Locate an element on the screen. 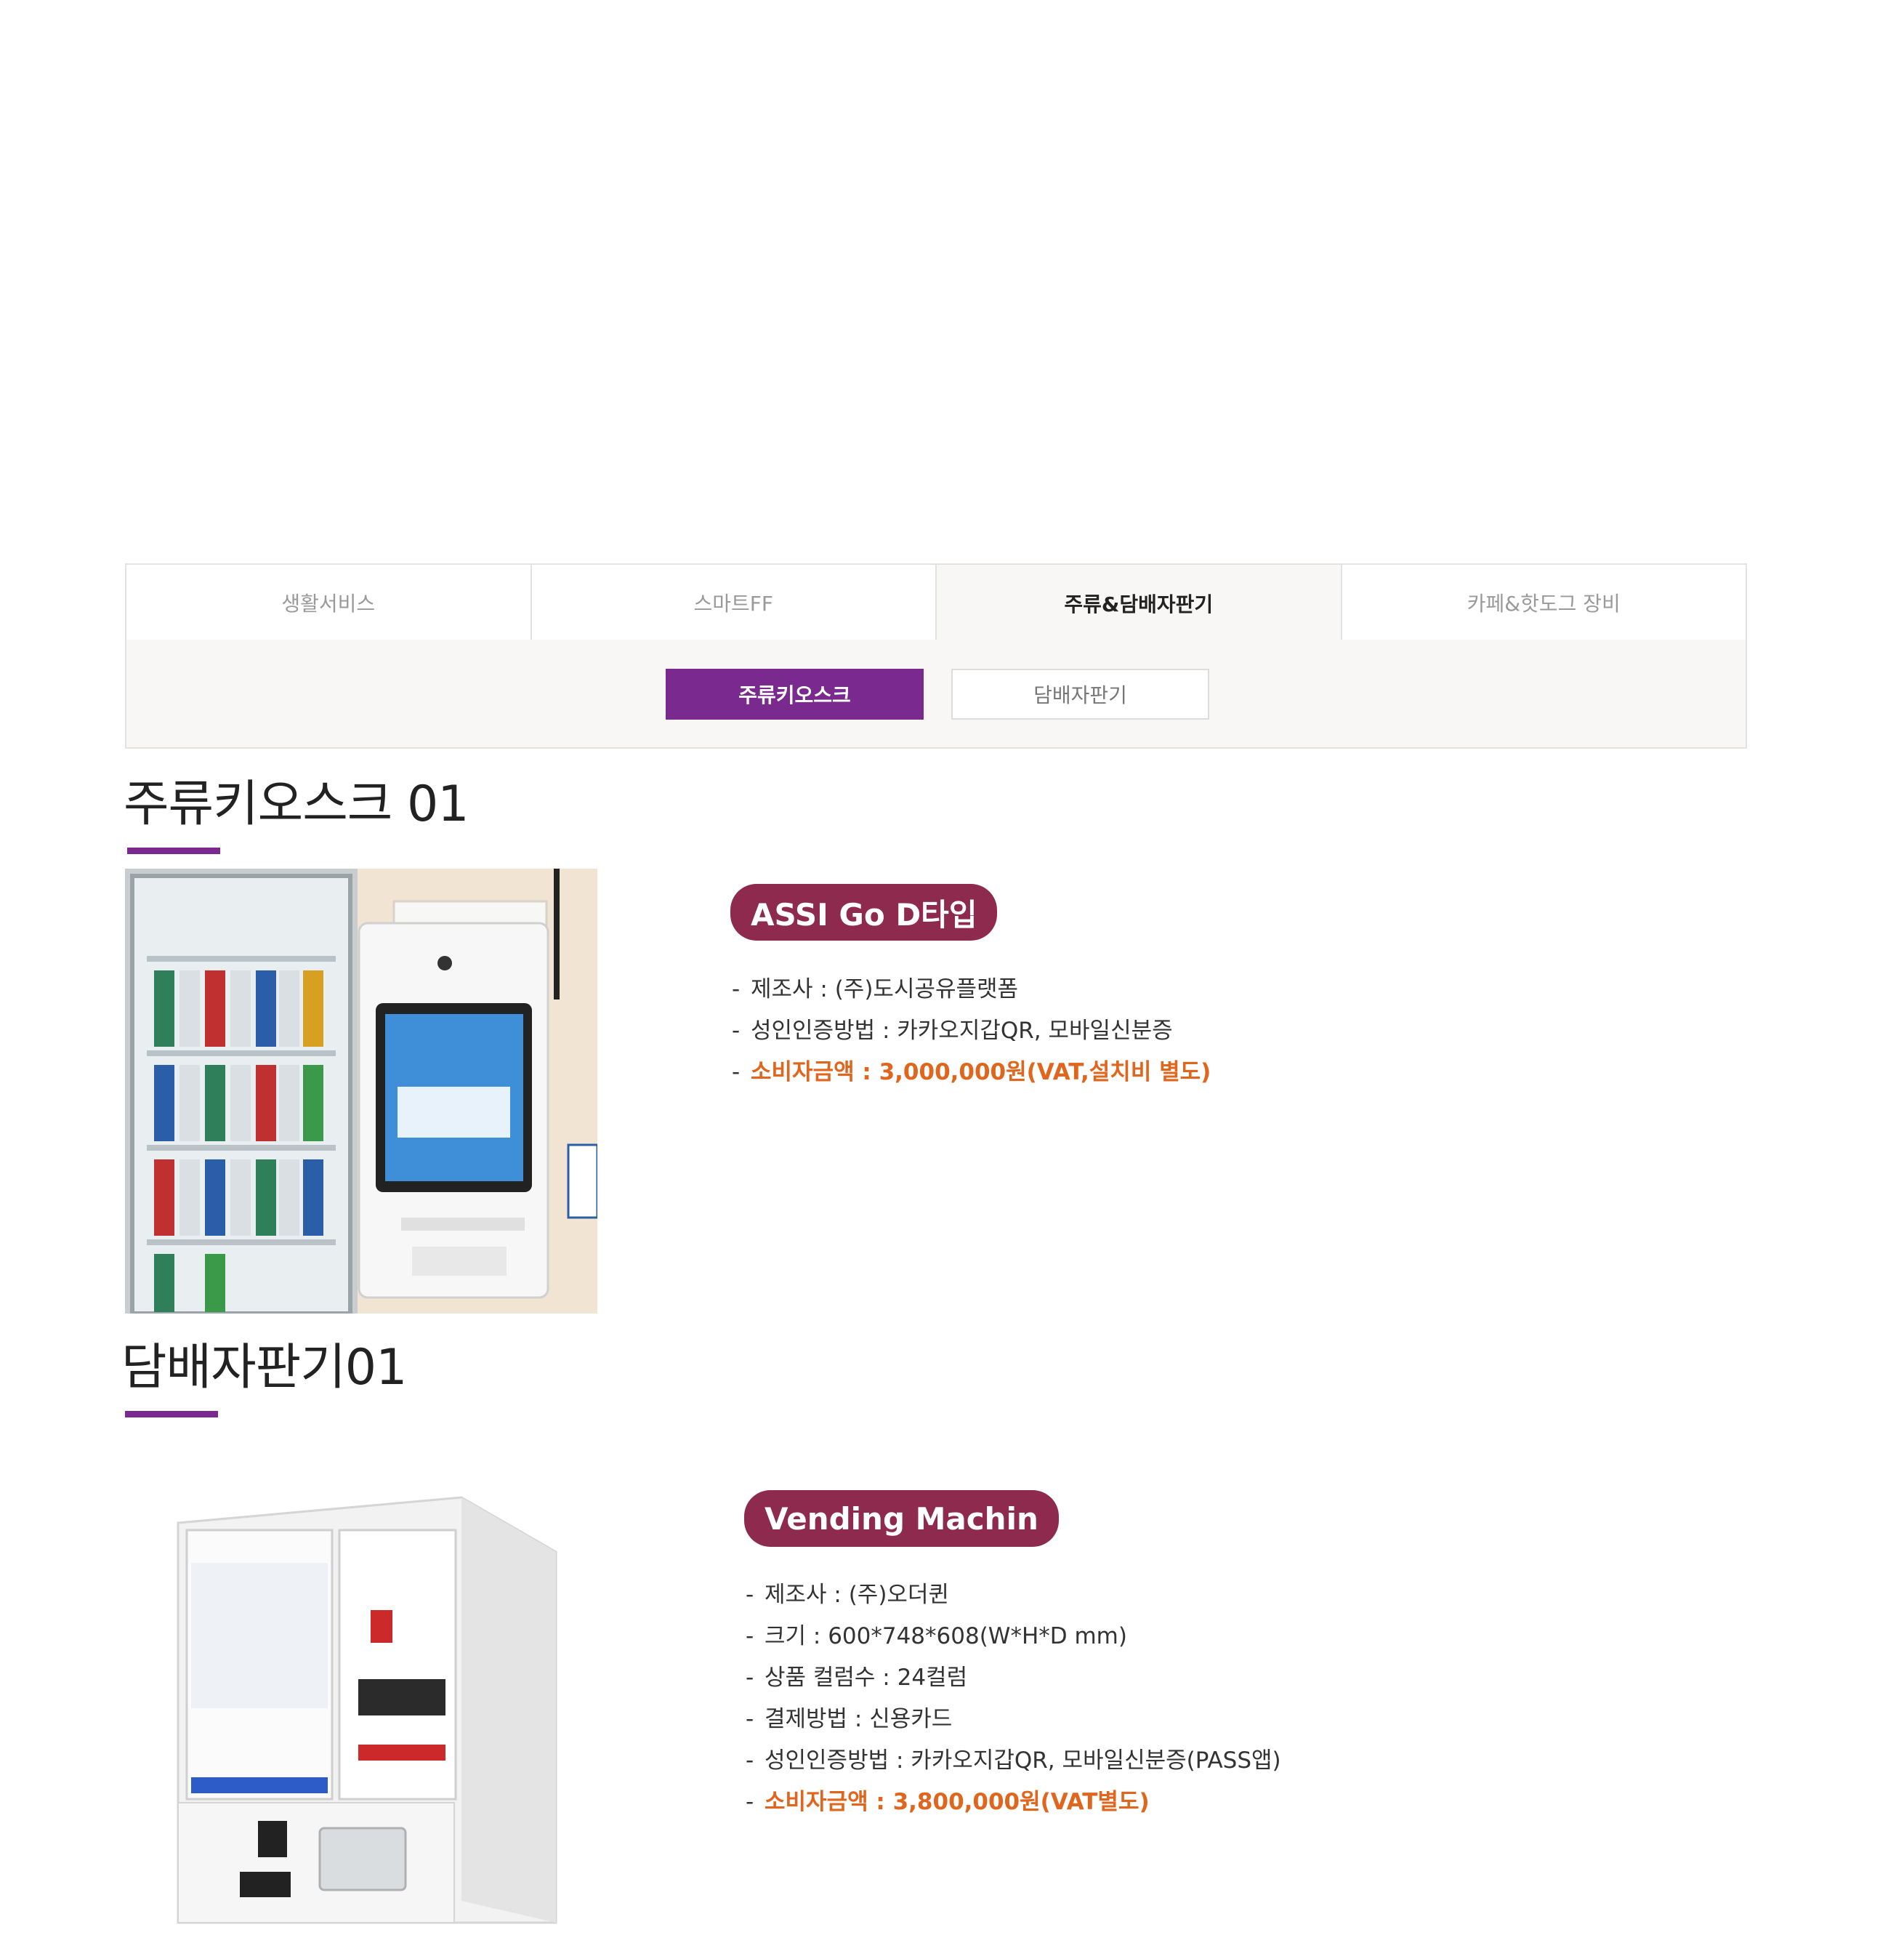  tab-smart-ff: 스마트FF is located at coordinates (734, 603).